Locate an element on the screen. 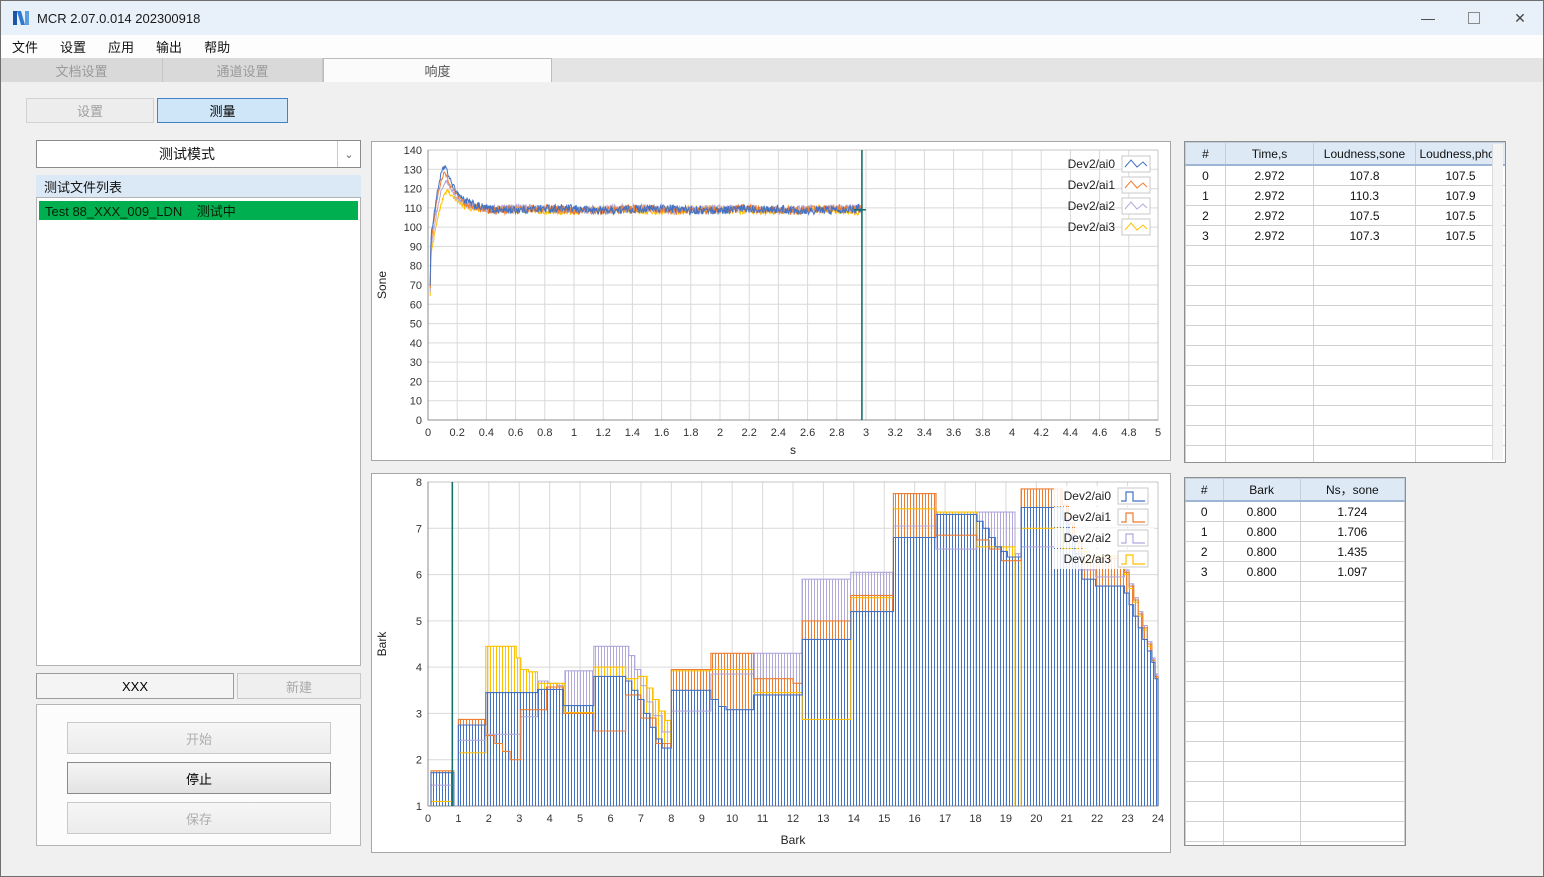  svg-text: 6 is located at coordinates (610, 819).